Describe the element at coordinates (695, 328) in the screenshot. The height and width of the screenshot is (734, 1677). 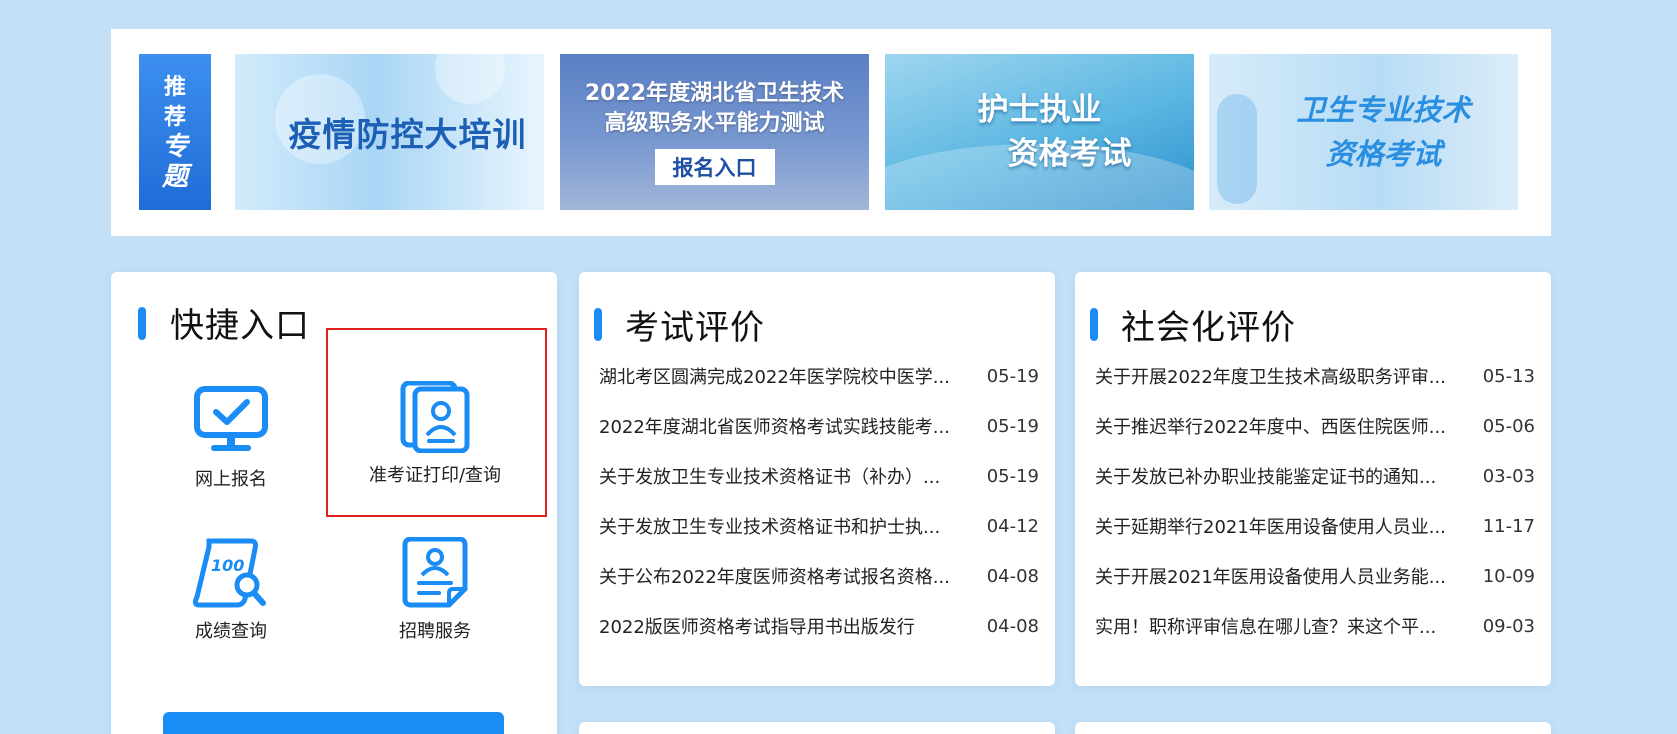
I see `exam-evaluation-title: 考试评价` at that location.